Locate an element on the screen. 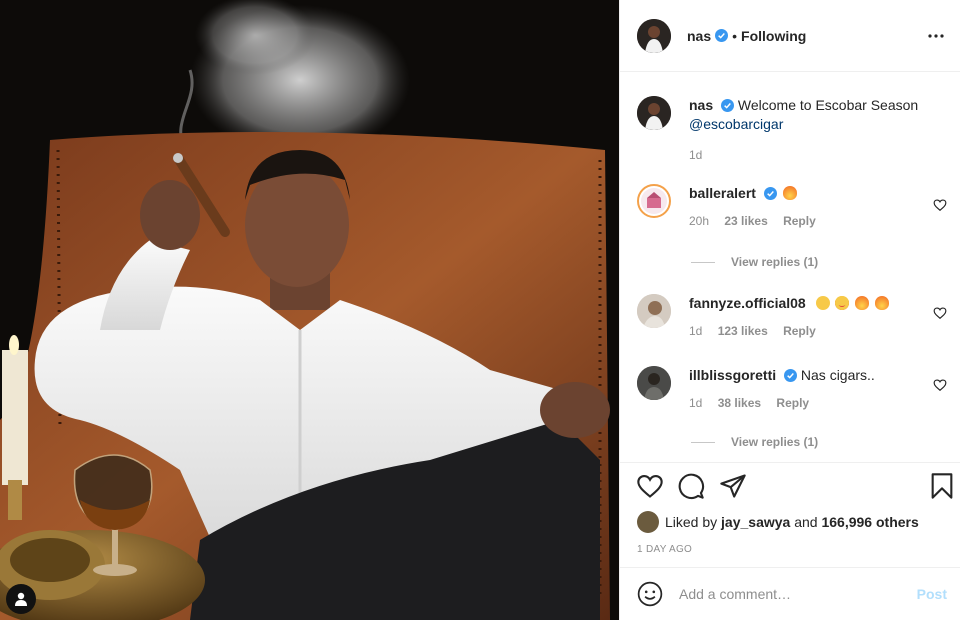 The width and height of the screenshot is (960, 620). likes-summary: Liked by jay_sawya and 166,996 others is located at coordinates (778, 522).